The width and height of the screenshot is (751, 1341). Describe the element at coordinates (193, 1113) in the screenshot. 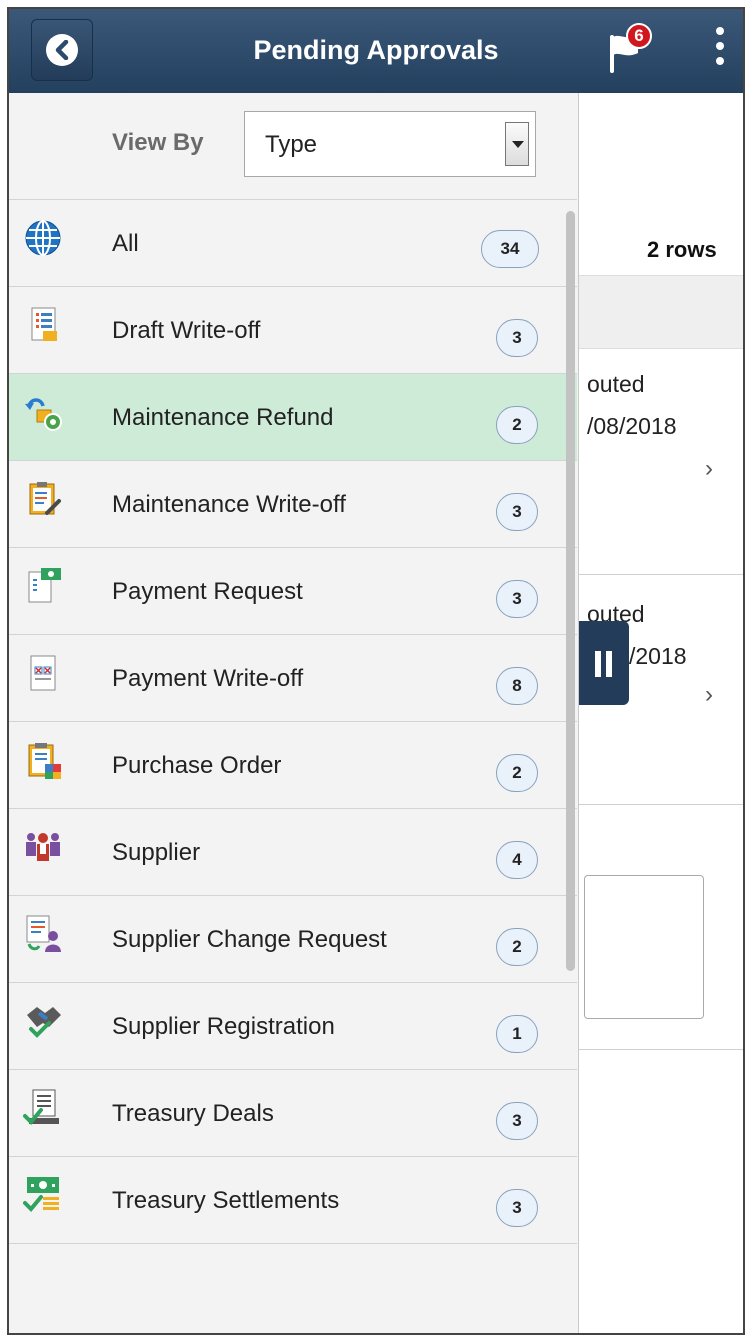

I see `list-item-label: Treasury Deals` at that location.